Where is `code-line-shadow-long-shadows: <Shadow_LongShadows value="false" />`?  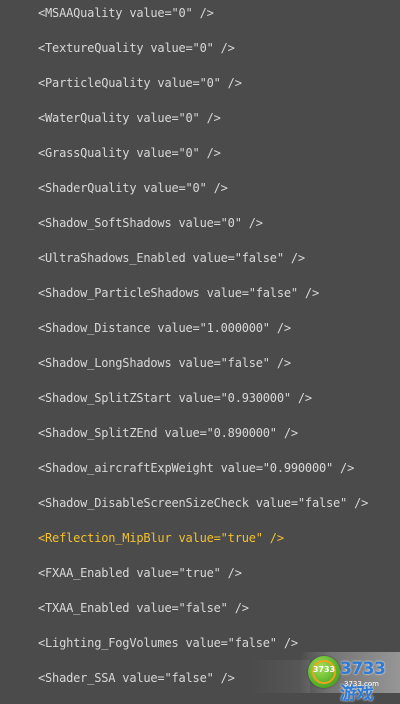 code-line-shadow-long-shadows: <Shadow_LongShadows value="false" /> is located at coordinates (164, 363).